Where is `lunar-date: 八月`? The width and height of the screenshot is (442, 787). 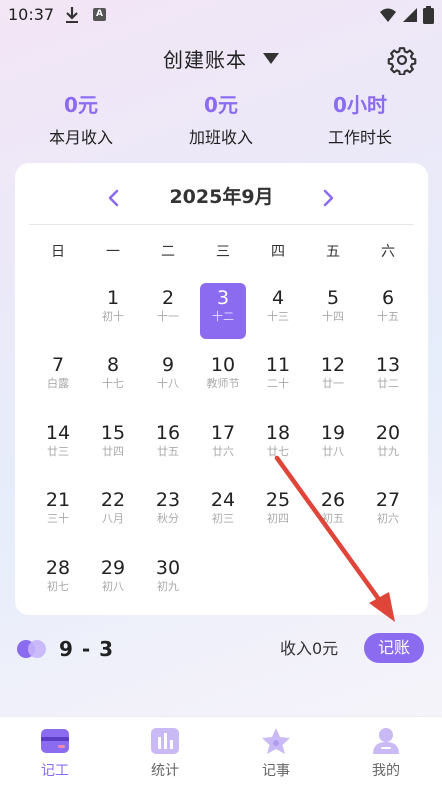
lunar-date: 八月 is located at coordinates (113, 518).